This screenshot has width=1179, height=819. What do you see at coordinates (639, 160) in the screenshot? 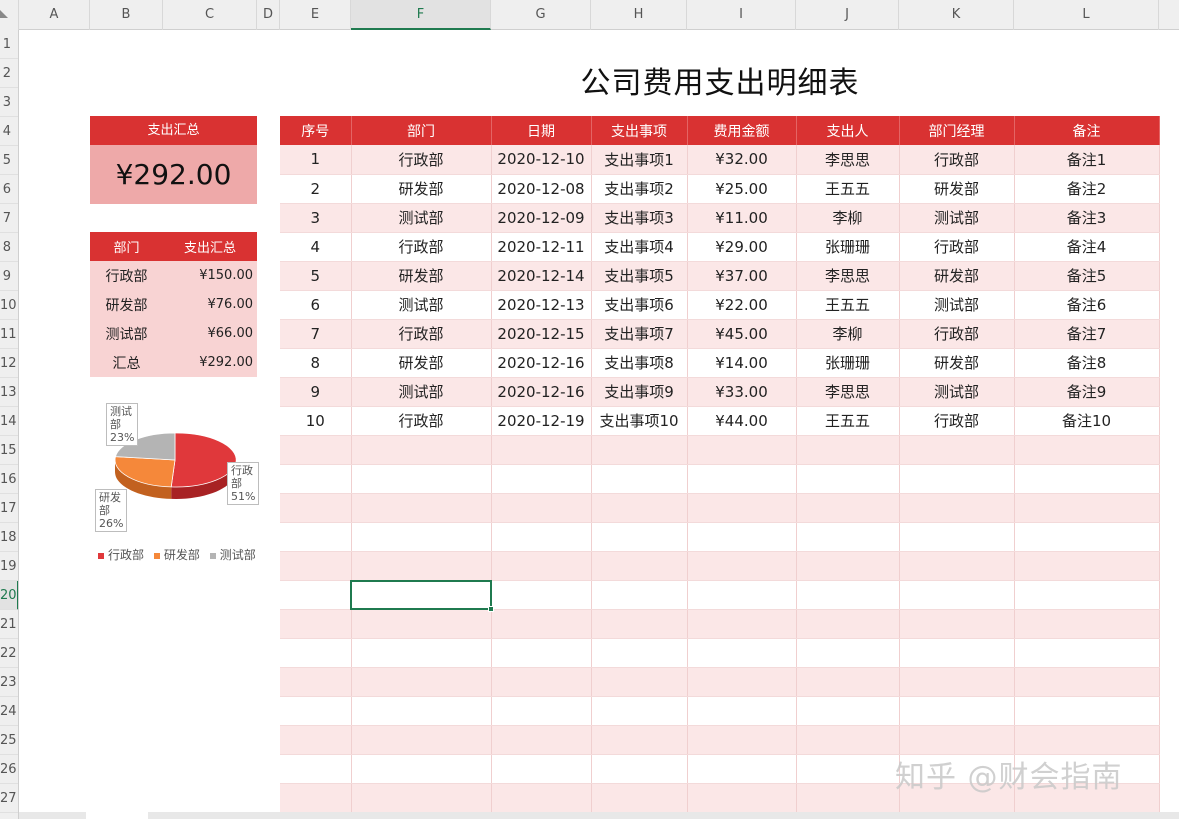
I see `detail-cell-item: 支出事项1` at bounding box center [639, 160].